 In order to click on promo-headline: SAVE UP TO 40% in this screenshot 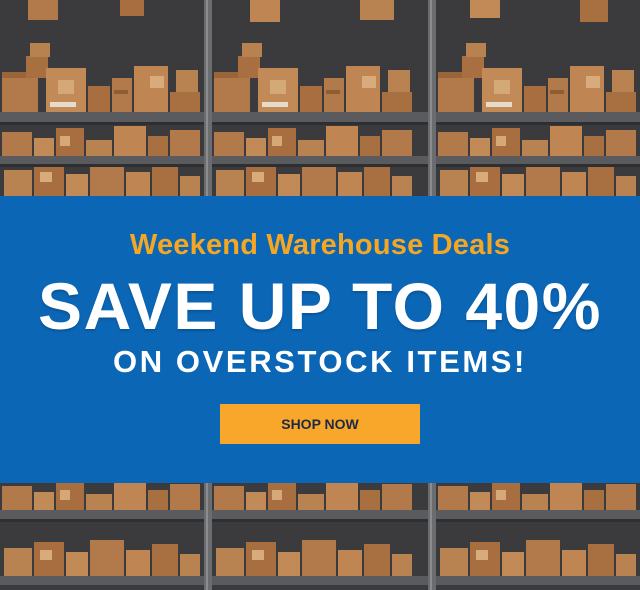, I will do `click(320, 306)`.